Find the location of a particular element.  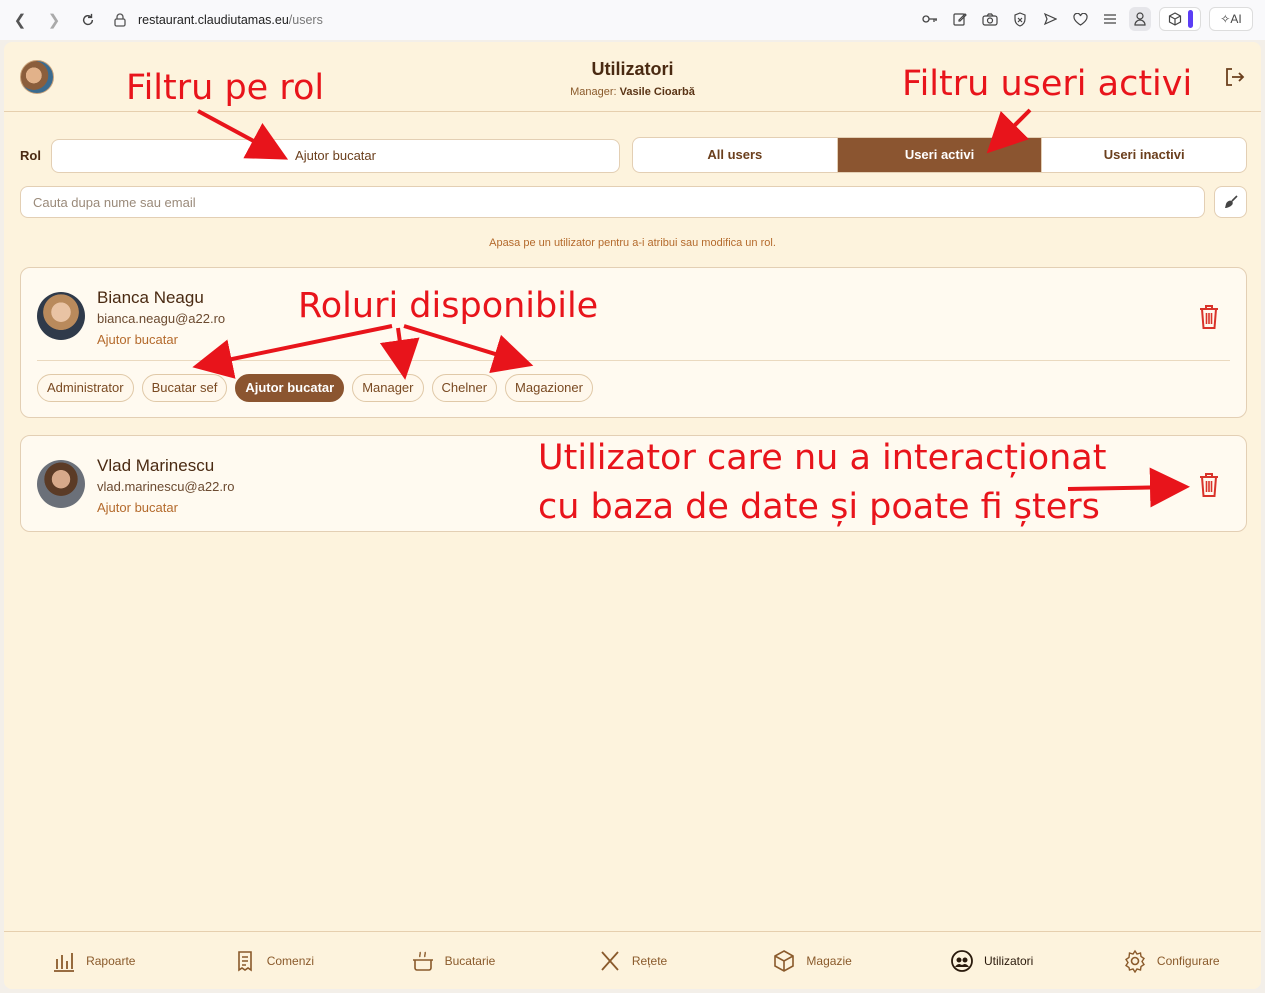

heart-icon is located at coordinates (1080, 19).